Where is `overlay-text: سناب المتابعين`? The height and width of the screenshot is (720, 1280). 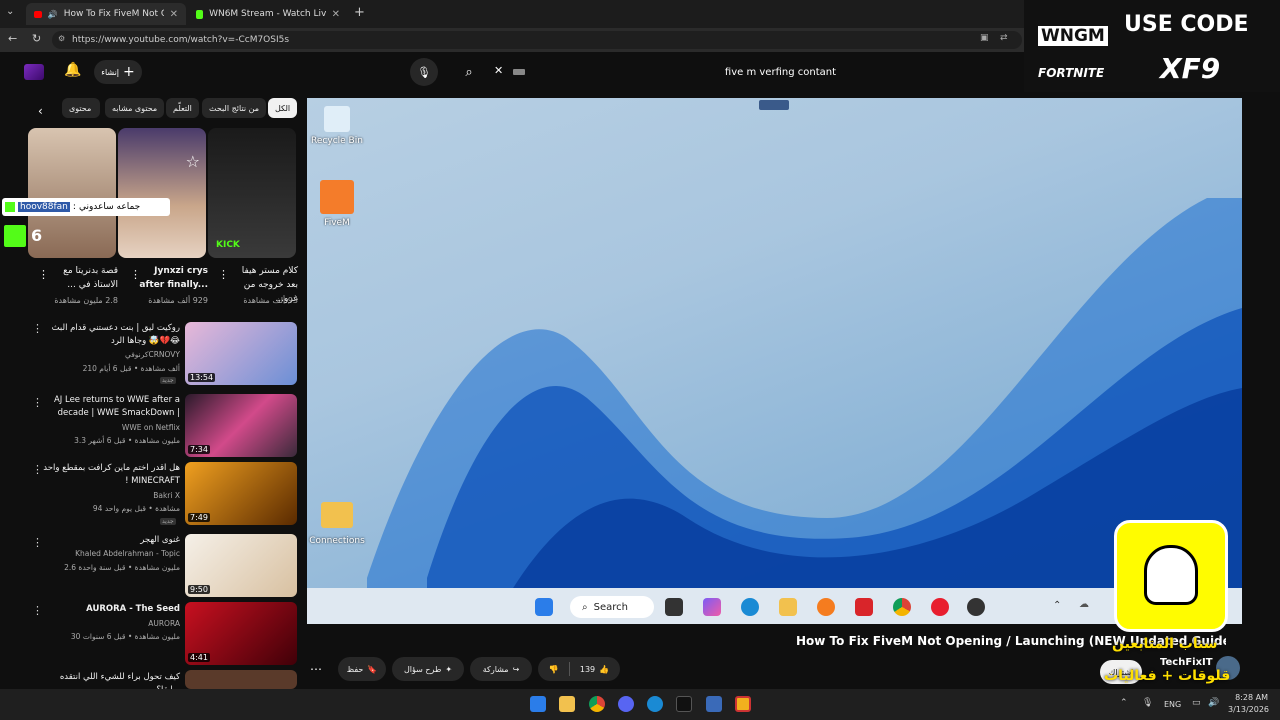 overlay-text: سناب المتابعين is located at coordinates (1165, 644).